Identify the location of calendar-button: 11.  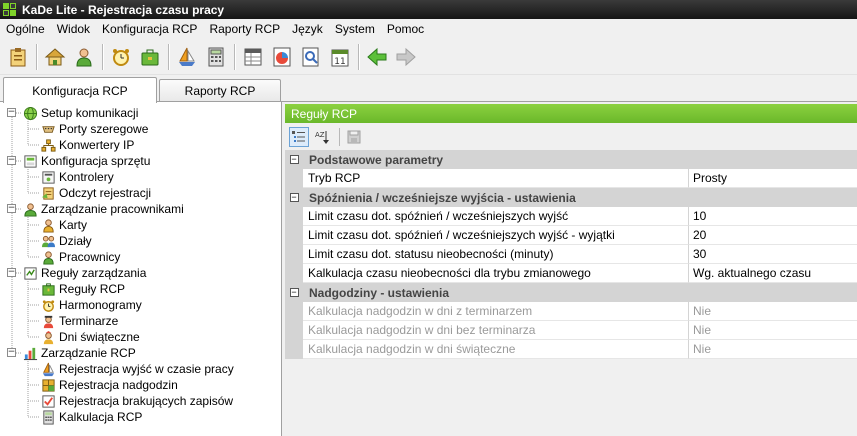
(340, 57).